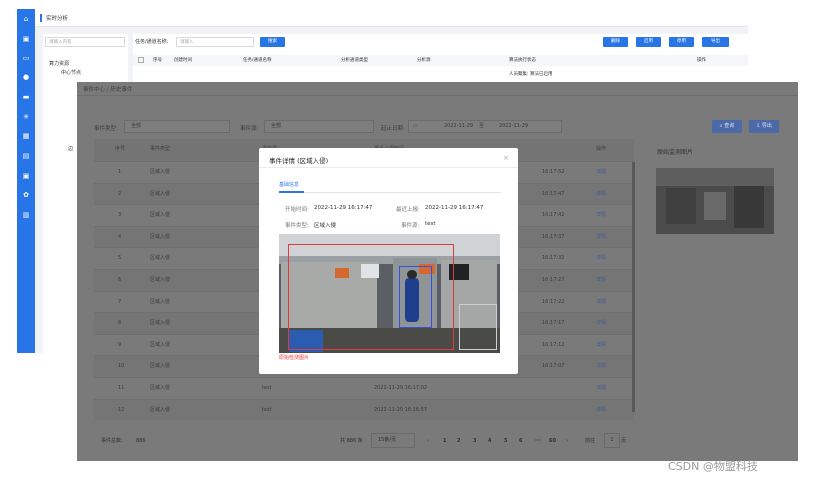 Image resolution: width=820 pixels, height=485 pixels. I want to click on page-number: 4, so click(489, 441).